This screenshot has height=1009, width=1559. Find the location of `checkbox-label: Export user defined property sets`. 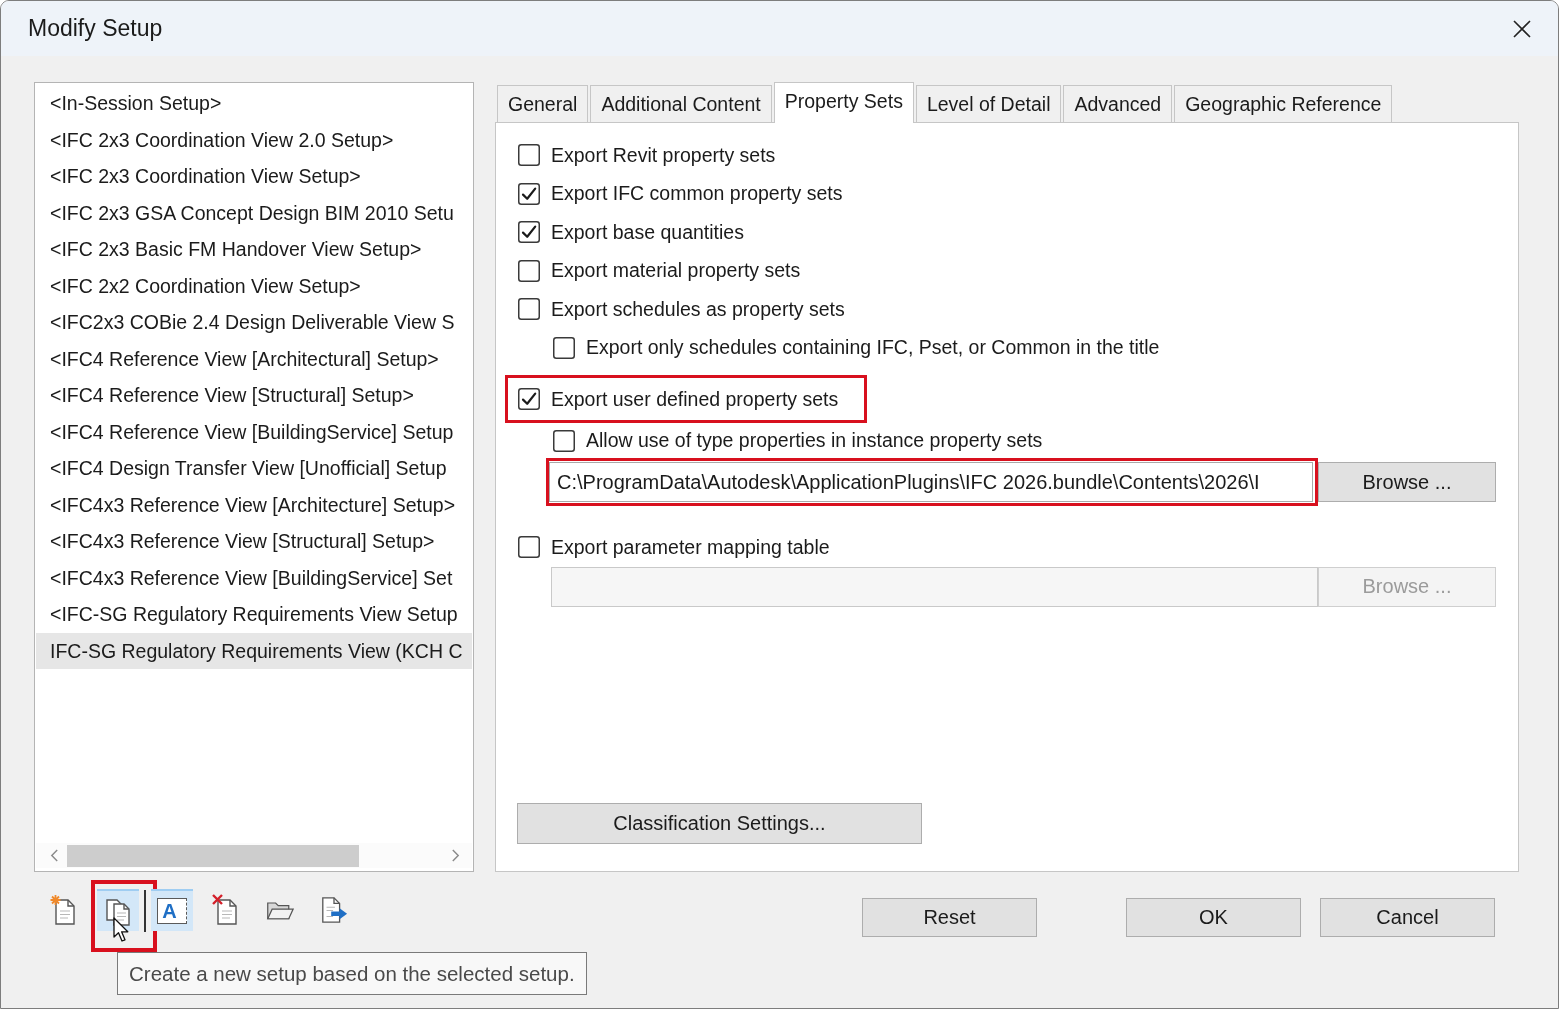

checkbox-label: Export user defined property sets is located at coordinates (695, 399).